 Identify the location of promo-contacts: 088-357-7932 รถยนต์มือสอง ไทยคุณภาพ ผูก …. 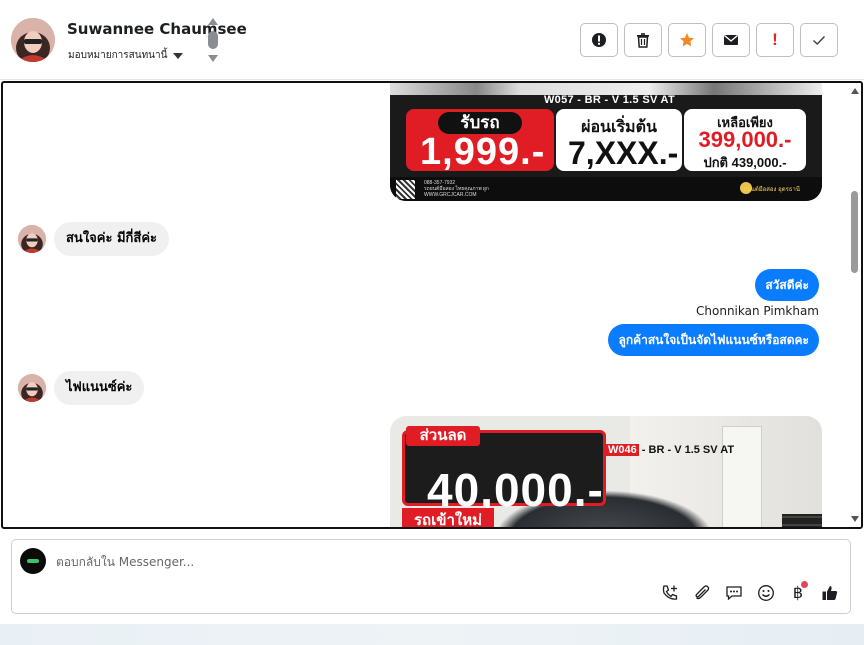
(456, 189).